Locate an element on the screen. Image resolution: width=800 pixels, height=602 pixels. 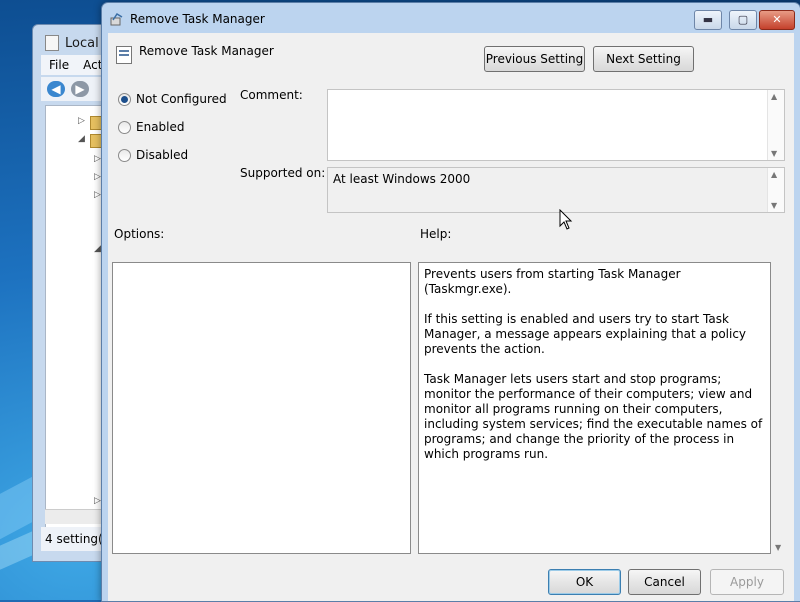
radio-enabled: Enabled is located at coordinates (151, 127).